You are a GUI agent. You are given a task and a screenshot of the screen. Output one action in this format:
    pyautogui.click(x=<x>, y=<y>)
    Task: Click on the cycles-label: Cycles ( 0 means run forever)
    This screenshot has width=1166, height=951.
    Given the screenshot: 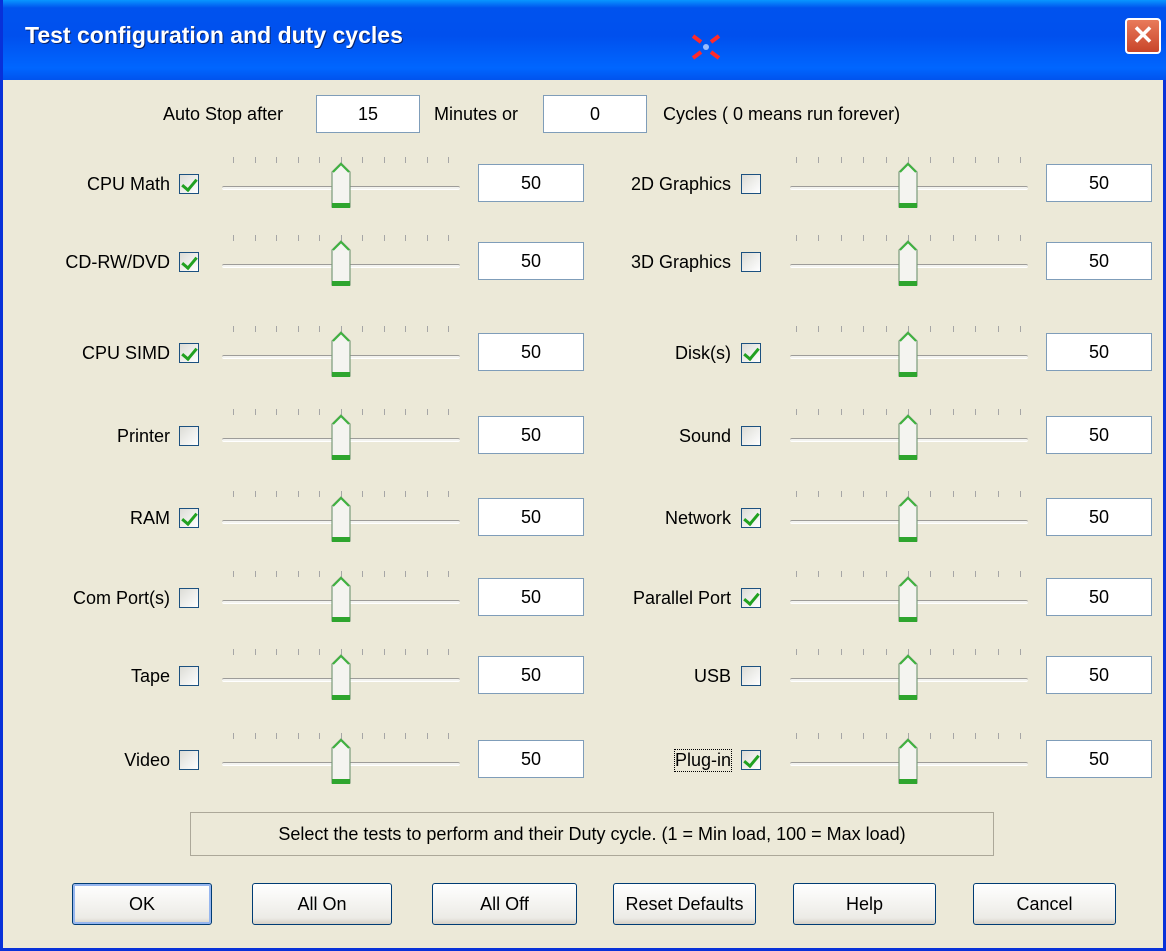 What is the action you would take?
    pyautogui.click(x=782, y=114)
    